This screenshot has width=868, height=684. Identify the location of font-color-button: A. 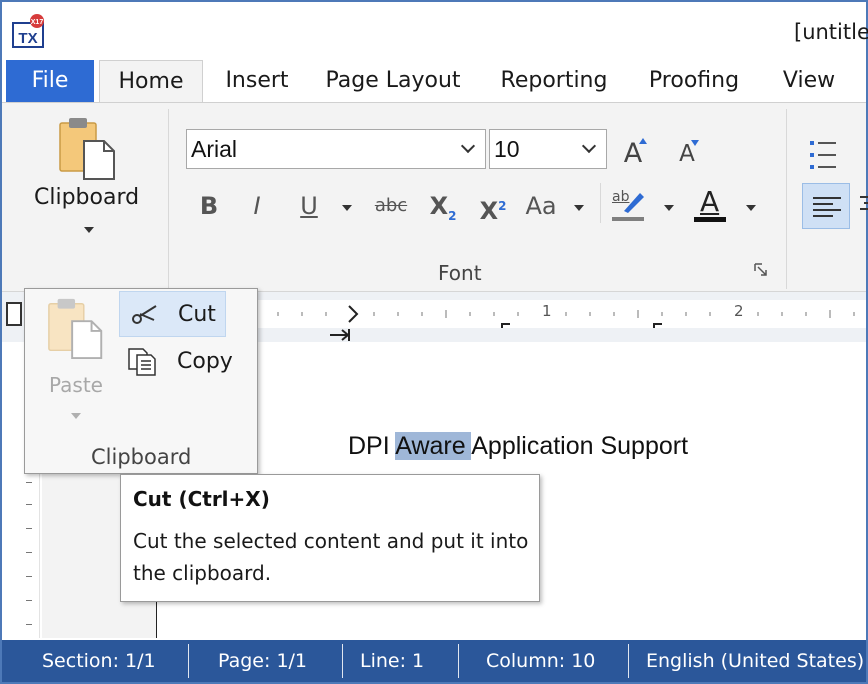
(711, 205).